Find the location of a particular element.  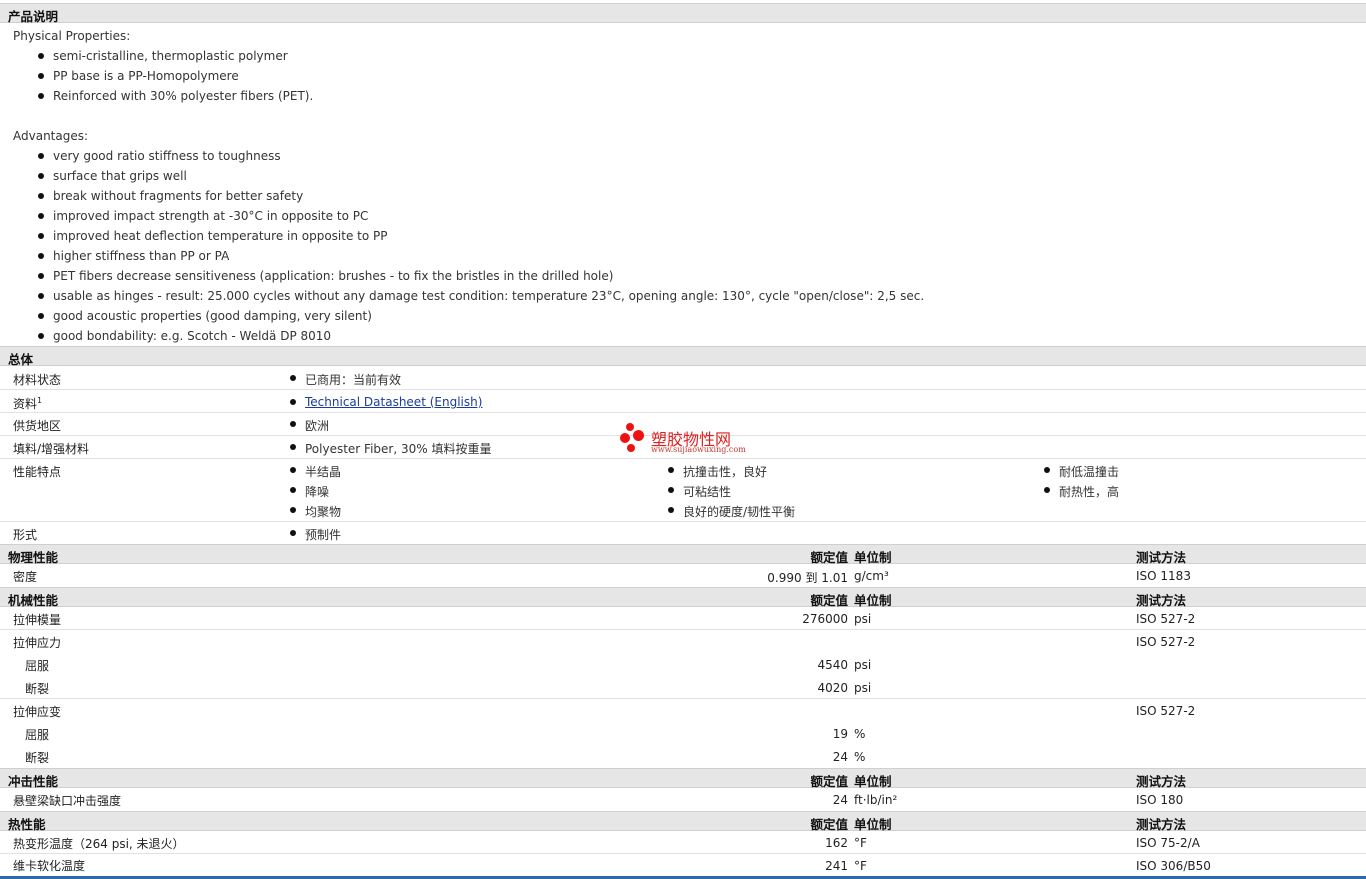

row-method: ISO 75-2/A is located at coordinates (1168, 843).